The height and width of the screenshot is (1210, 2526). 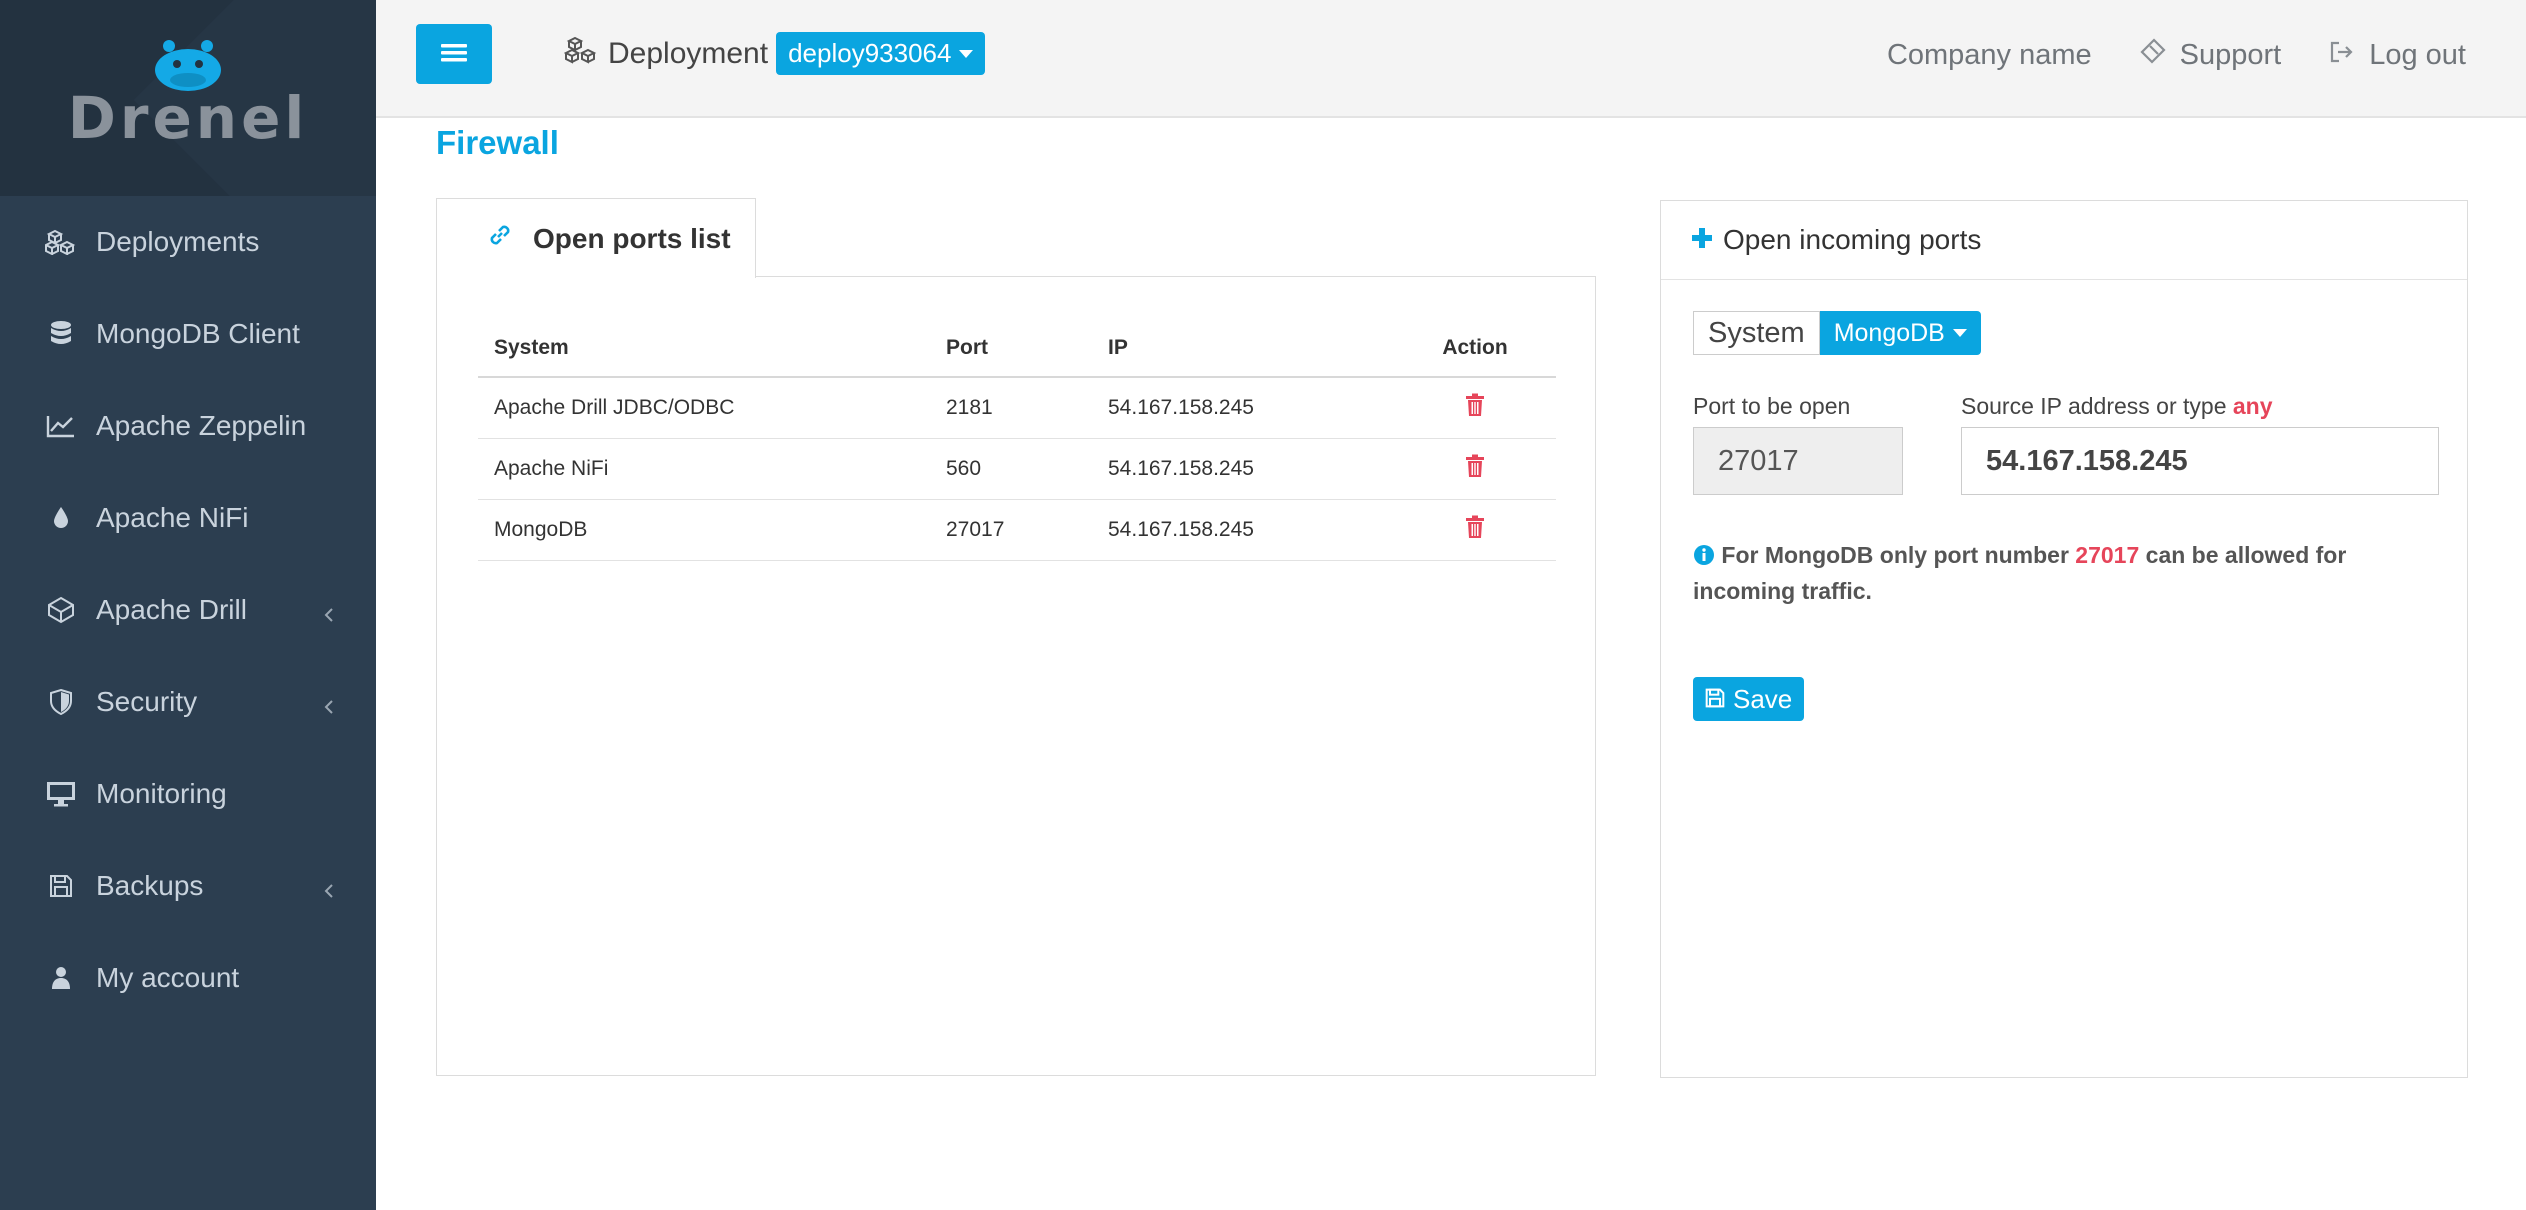 I want to click on save-button: Save, so click(x=1749, y=699).